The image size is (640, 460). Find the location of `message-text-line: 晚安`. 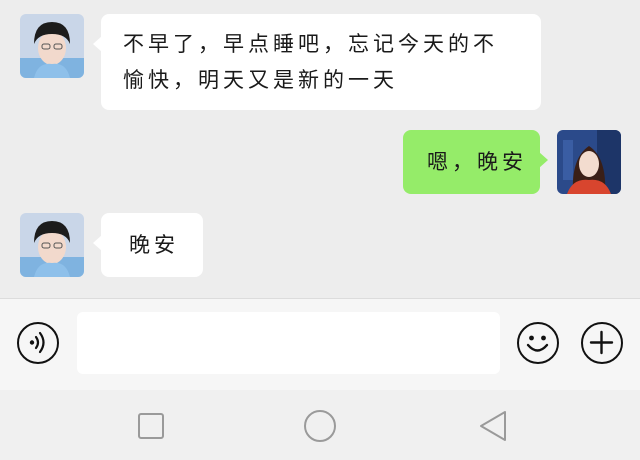

message-text-line: 晚安 is located at coordinates (154, 245).